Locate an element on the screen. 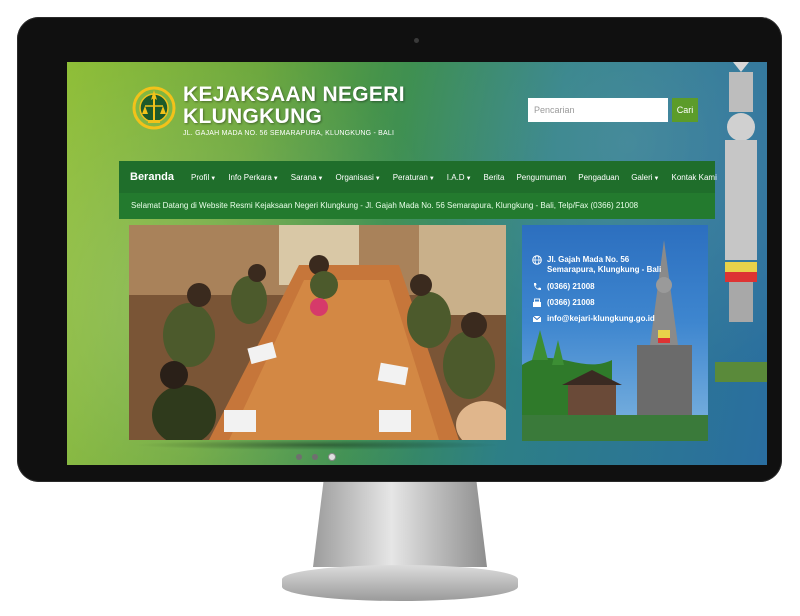 The height and width of the screenshot is (616, 800). nav-item-berita: Berita is located at coordinates (494, 177).